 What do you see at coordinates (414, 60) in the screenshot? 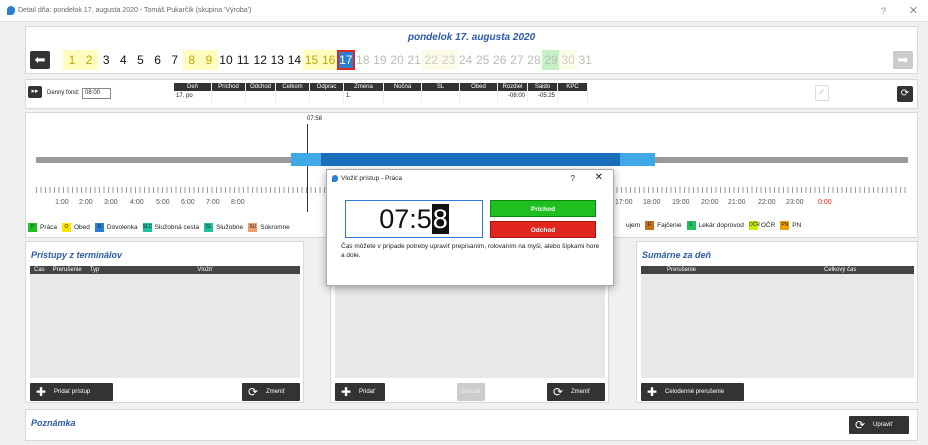
I see `day-21: 21` at bounding box center [414, 60].